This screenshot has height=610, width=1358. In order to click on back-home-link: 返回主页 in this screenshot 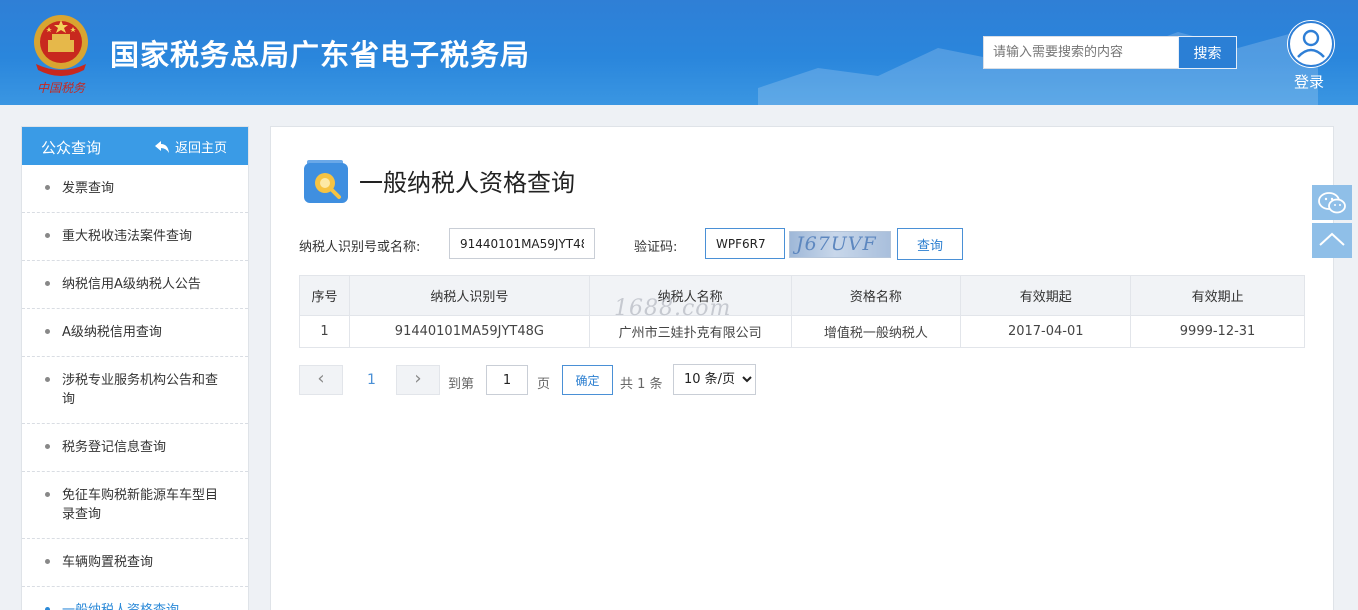, I will do `click(191, 146)`.